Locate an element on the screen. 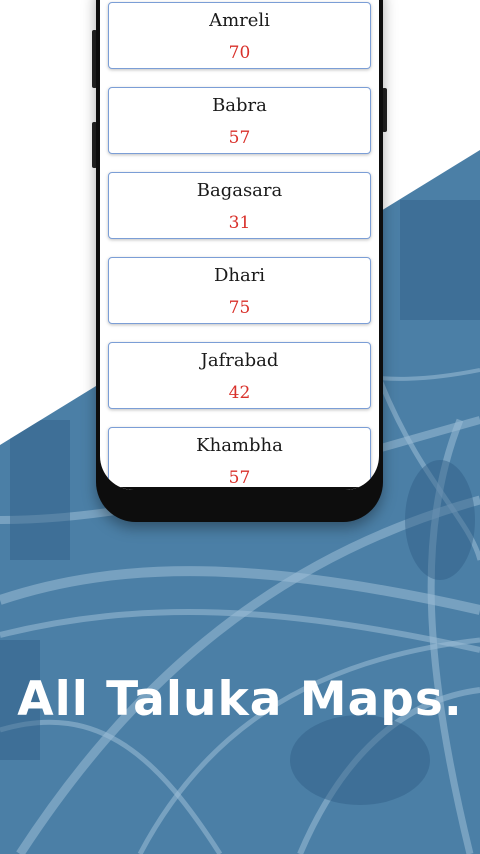 The height and width of the screenshot is (854, 480). taluka-name: Jafrabad is located at coordinates (239, 360).